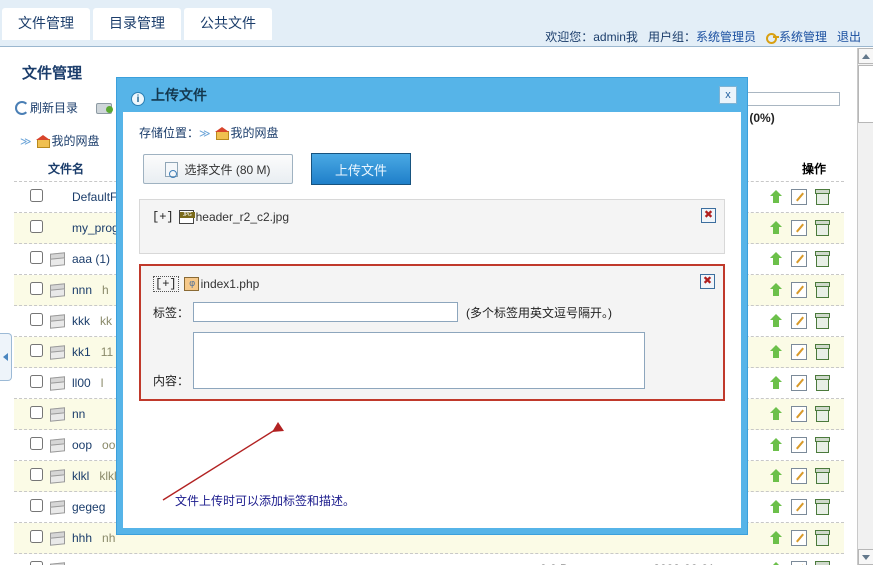 The height and width of the screenshot is (565, 873). What do you see at coordinates (81, 321) in the screenshot?
I see `row-file-name: kkk` at bounding box center [81, 321].